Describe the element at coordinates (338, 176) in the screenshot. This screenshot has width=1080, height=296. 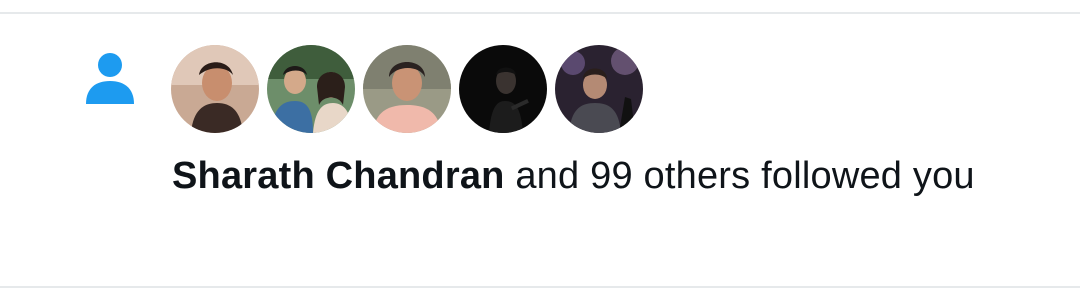
I see `actor-name: Sharath Chandran` at that location.